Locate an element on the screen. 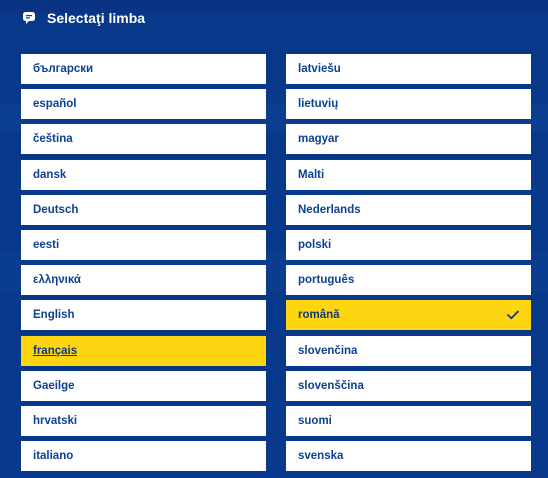  language-label: Malti is located at coordinates (311, 174).